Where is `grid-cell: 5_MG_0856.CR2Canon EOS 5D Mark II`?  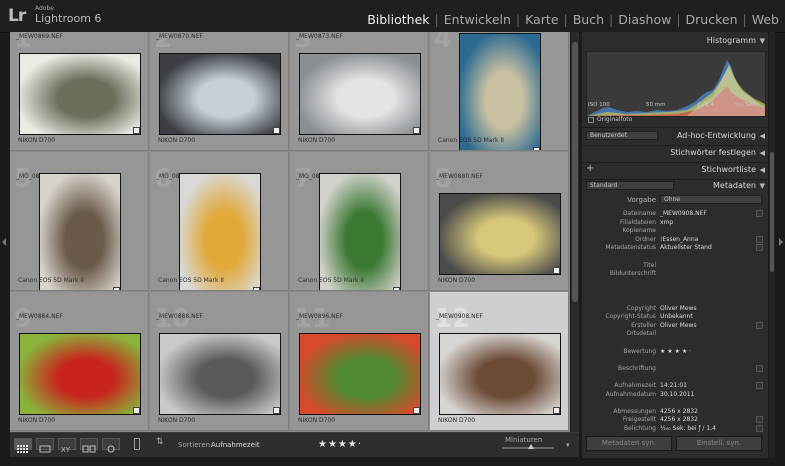
grid-cell: 5_MG_0856.CR2Canon EOS 5D Mark II is located at coordinates (79, 221).